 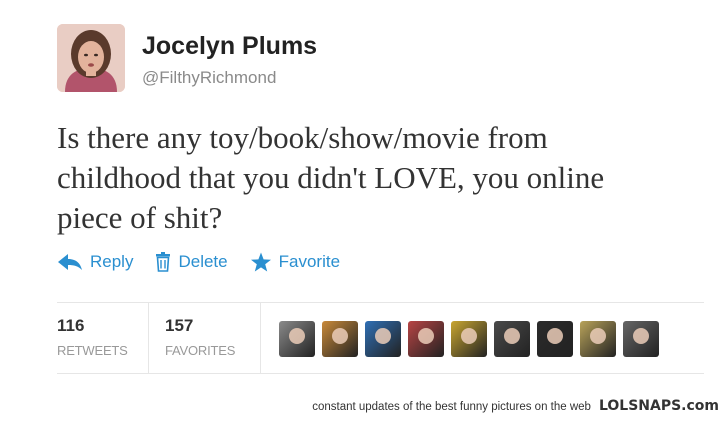 What do you see at coordinates (200, 337) in the screenshot?
I see `favorites-stat: 157 FAVORITES` at bounding box center [200, 337].